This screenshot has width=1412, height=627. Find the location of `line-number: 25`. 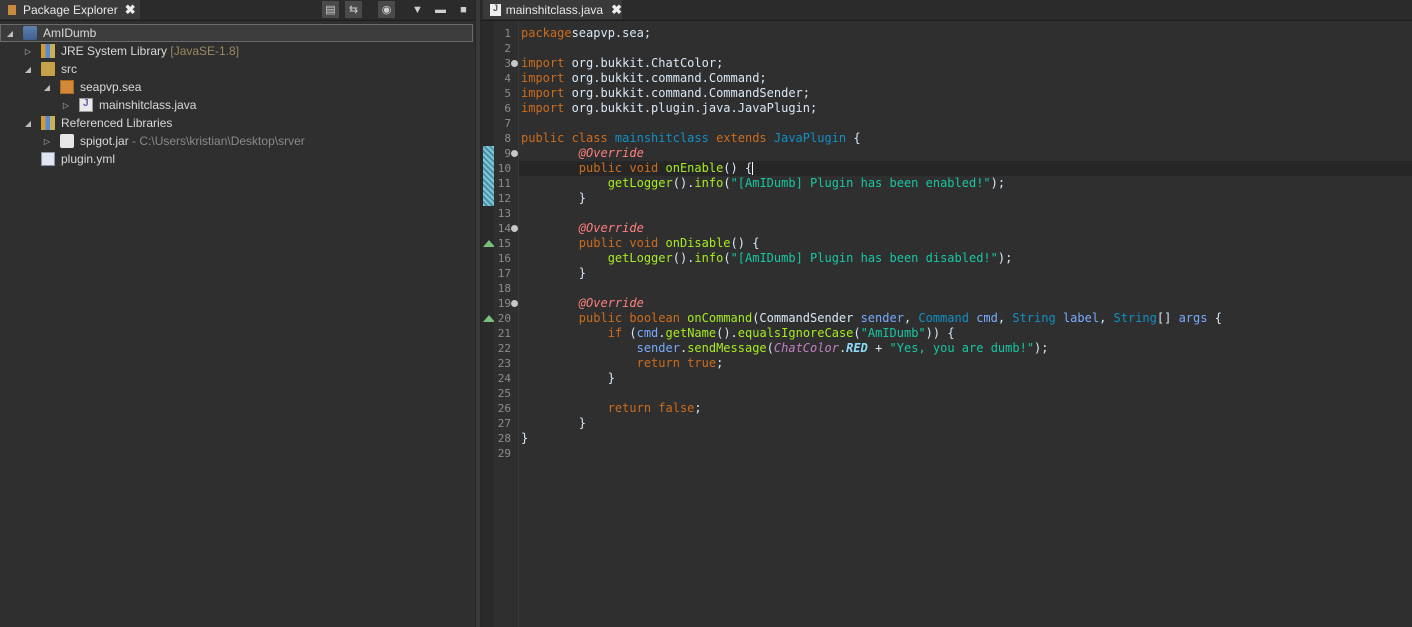

line-number: 25 is located at coordinates (504, 393).